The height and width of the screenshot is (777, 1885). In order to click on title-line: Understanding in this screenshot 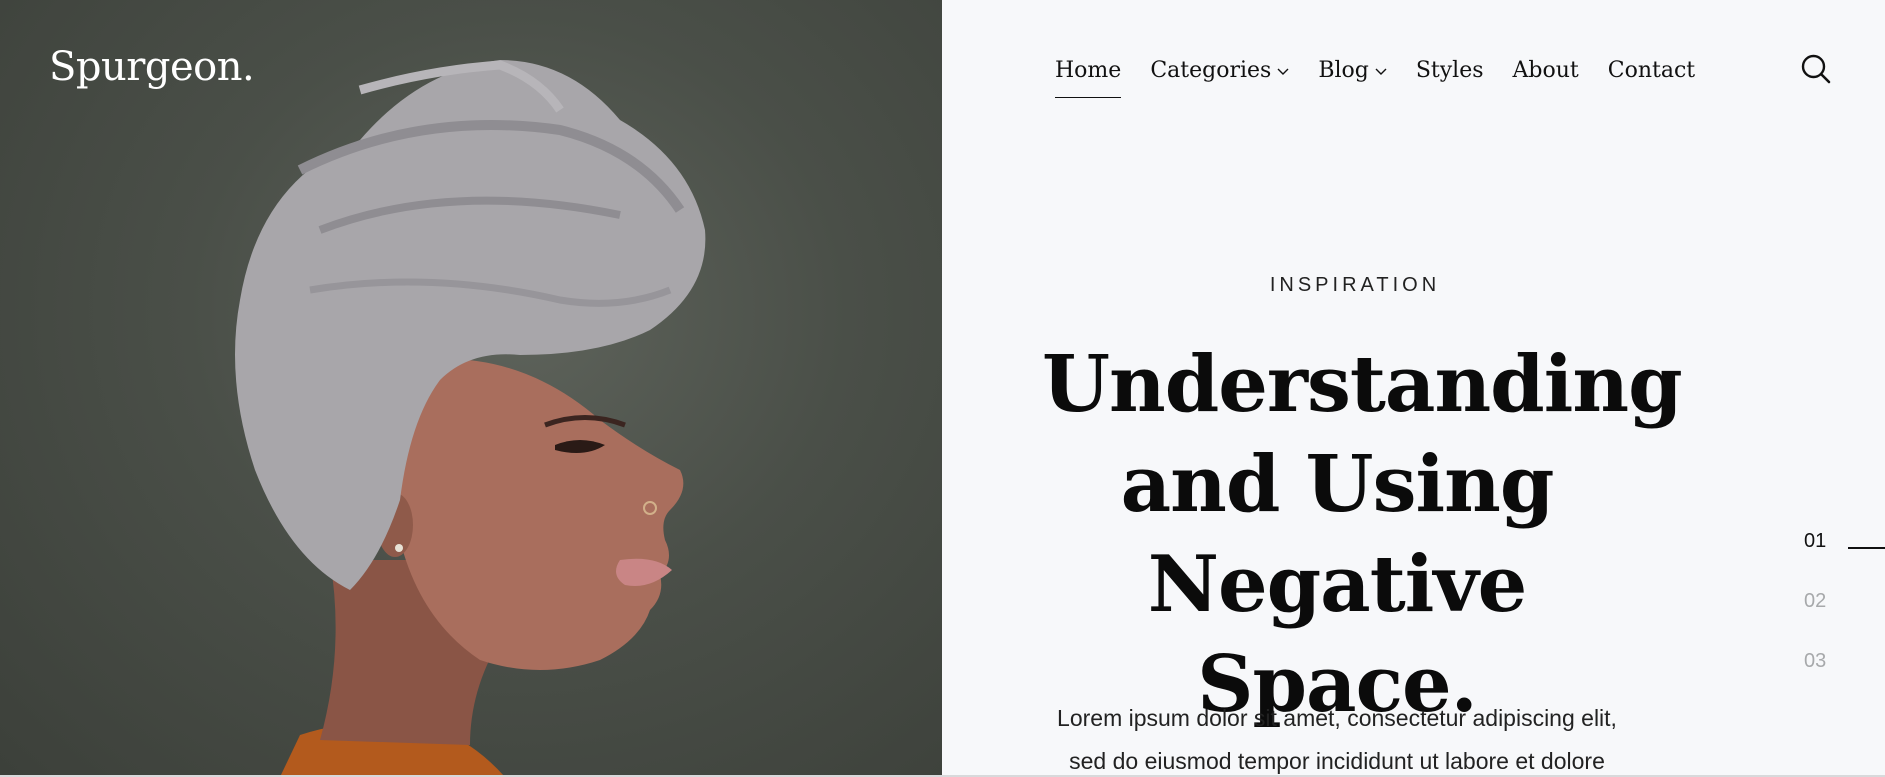, I will do `click(1362, 384)`.